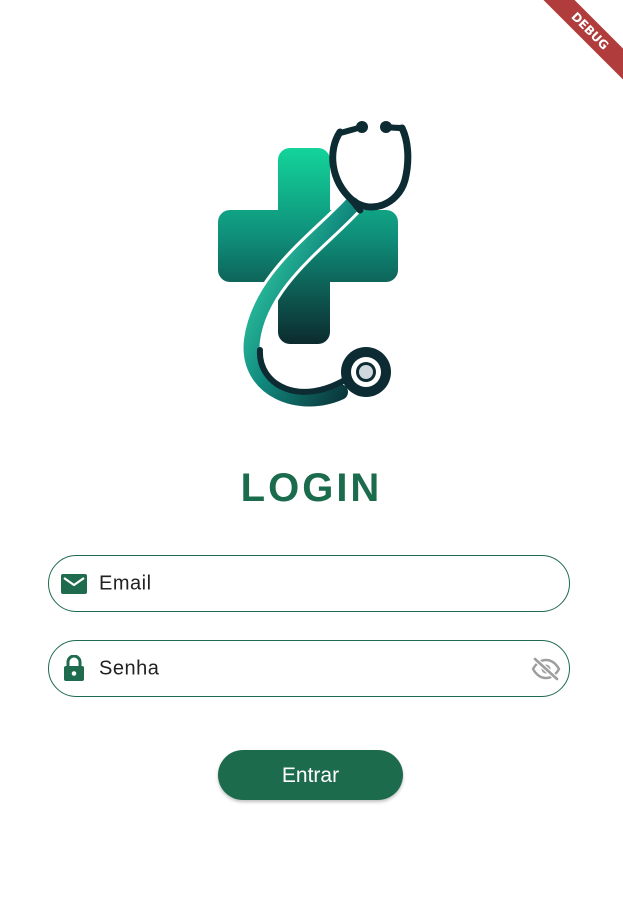  What do you see at coordinates (310, 775) in the screenshot?
I see `login-button: Entrar` at bounding box center [310, 775].